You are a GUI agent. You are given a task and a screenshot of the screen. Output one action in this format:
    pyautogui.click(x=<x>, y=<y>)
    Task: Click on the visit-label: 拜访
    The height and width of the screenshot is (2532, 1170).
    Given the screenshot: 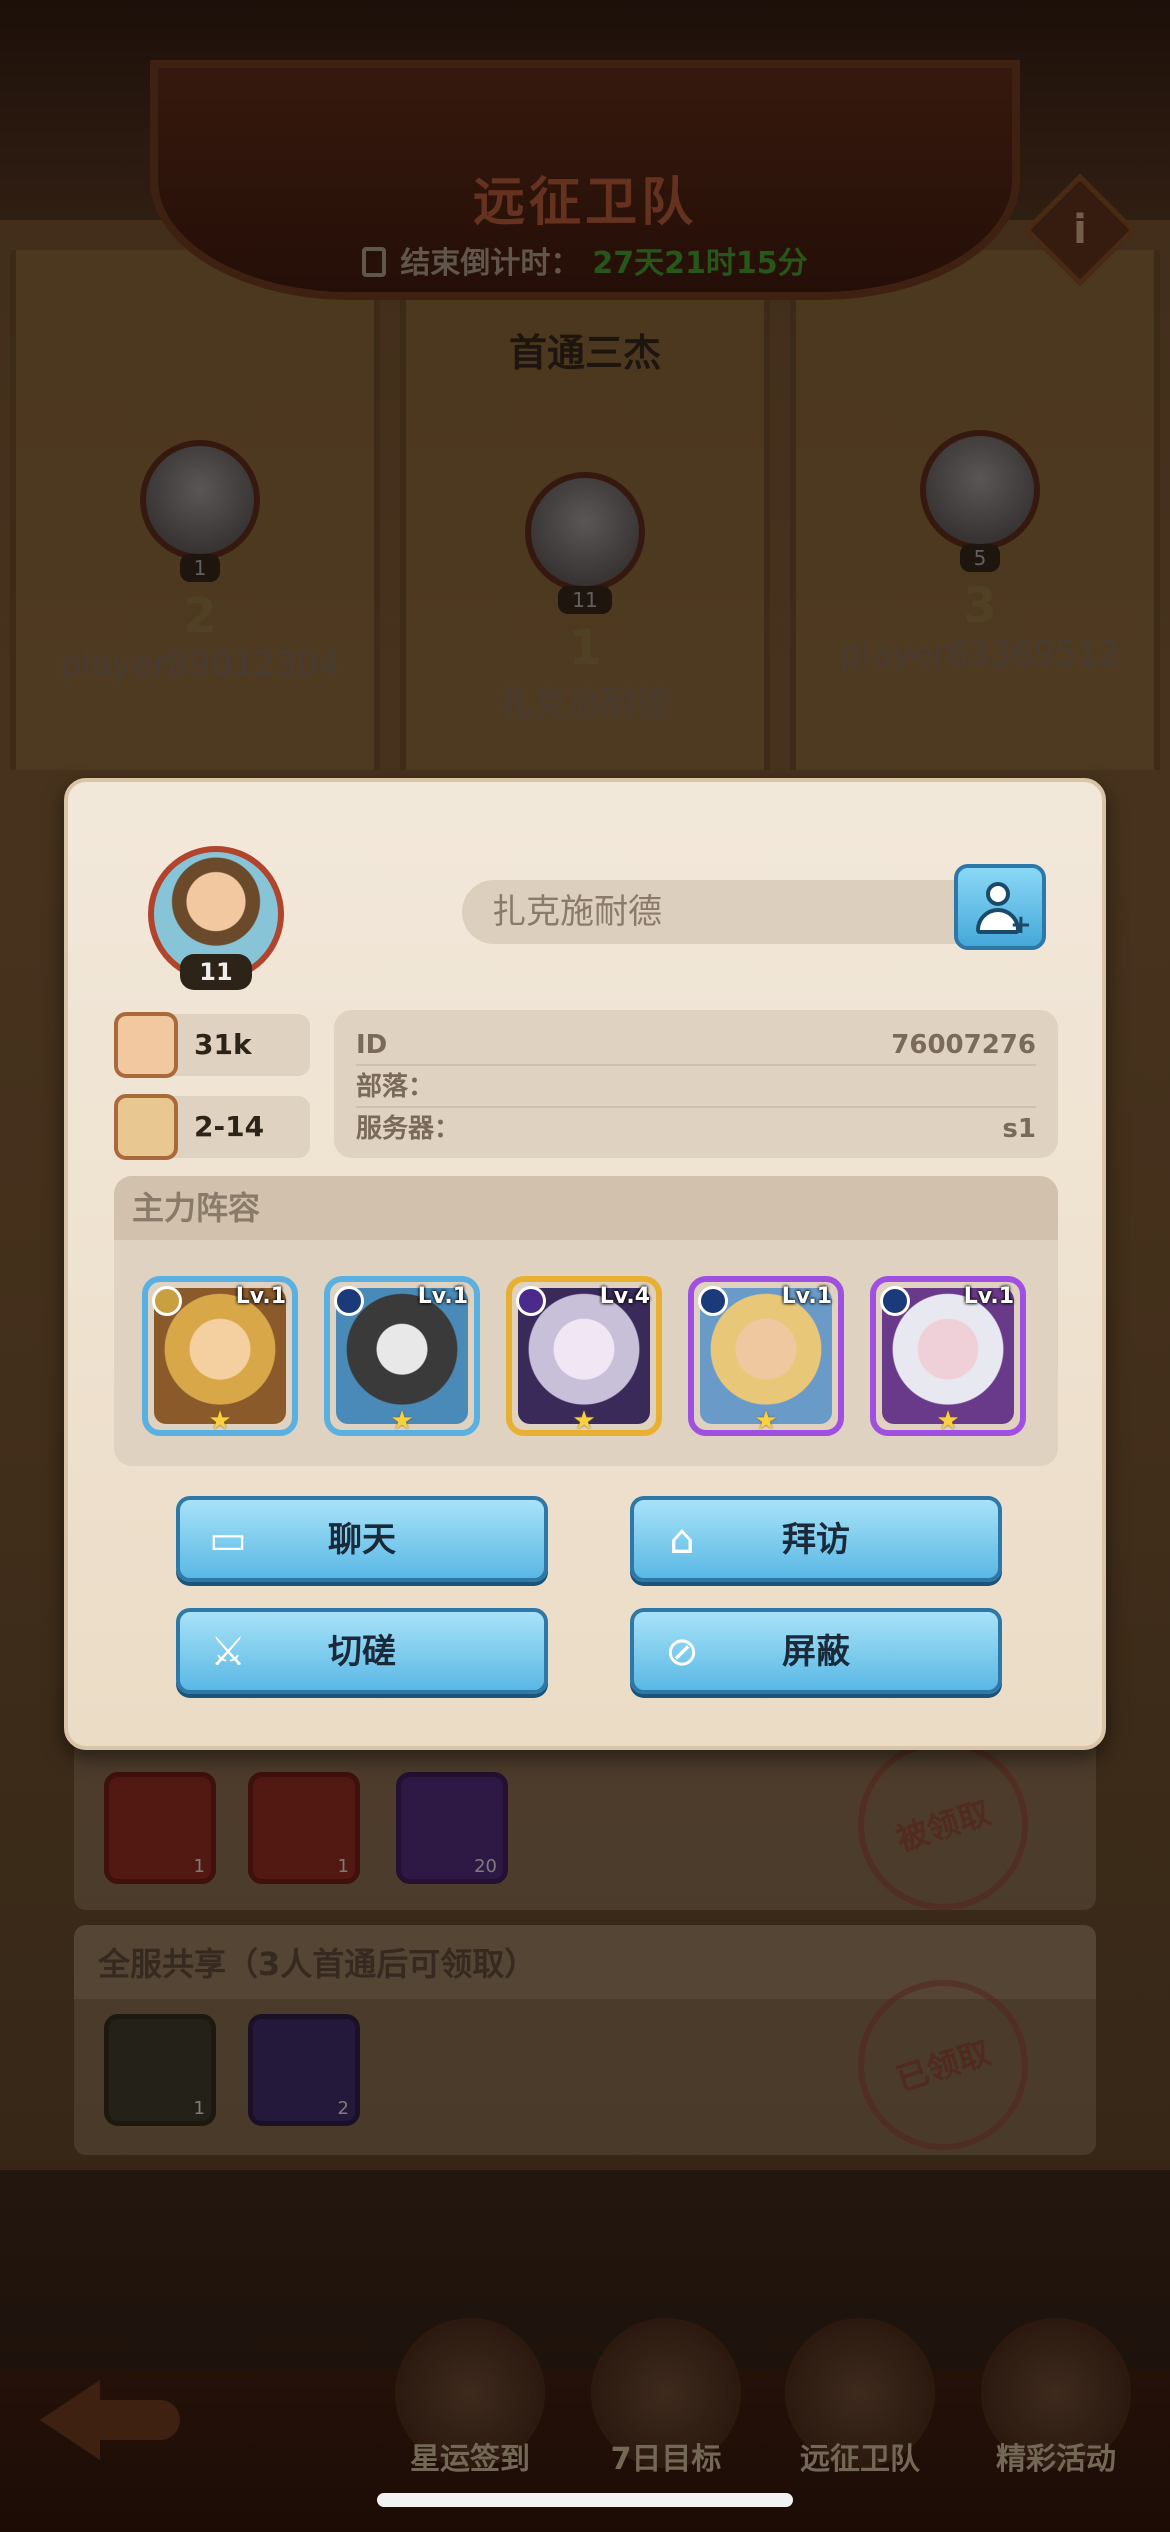 What is the action you would take?
    pyautogui.click(x=816, y=1540)
    